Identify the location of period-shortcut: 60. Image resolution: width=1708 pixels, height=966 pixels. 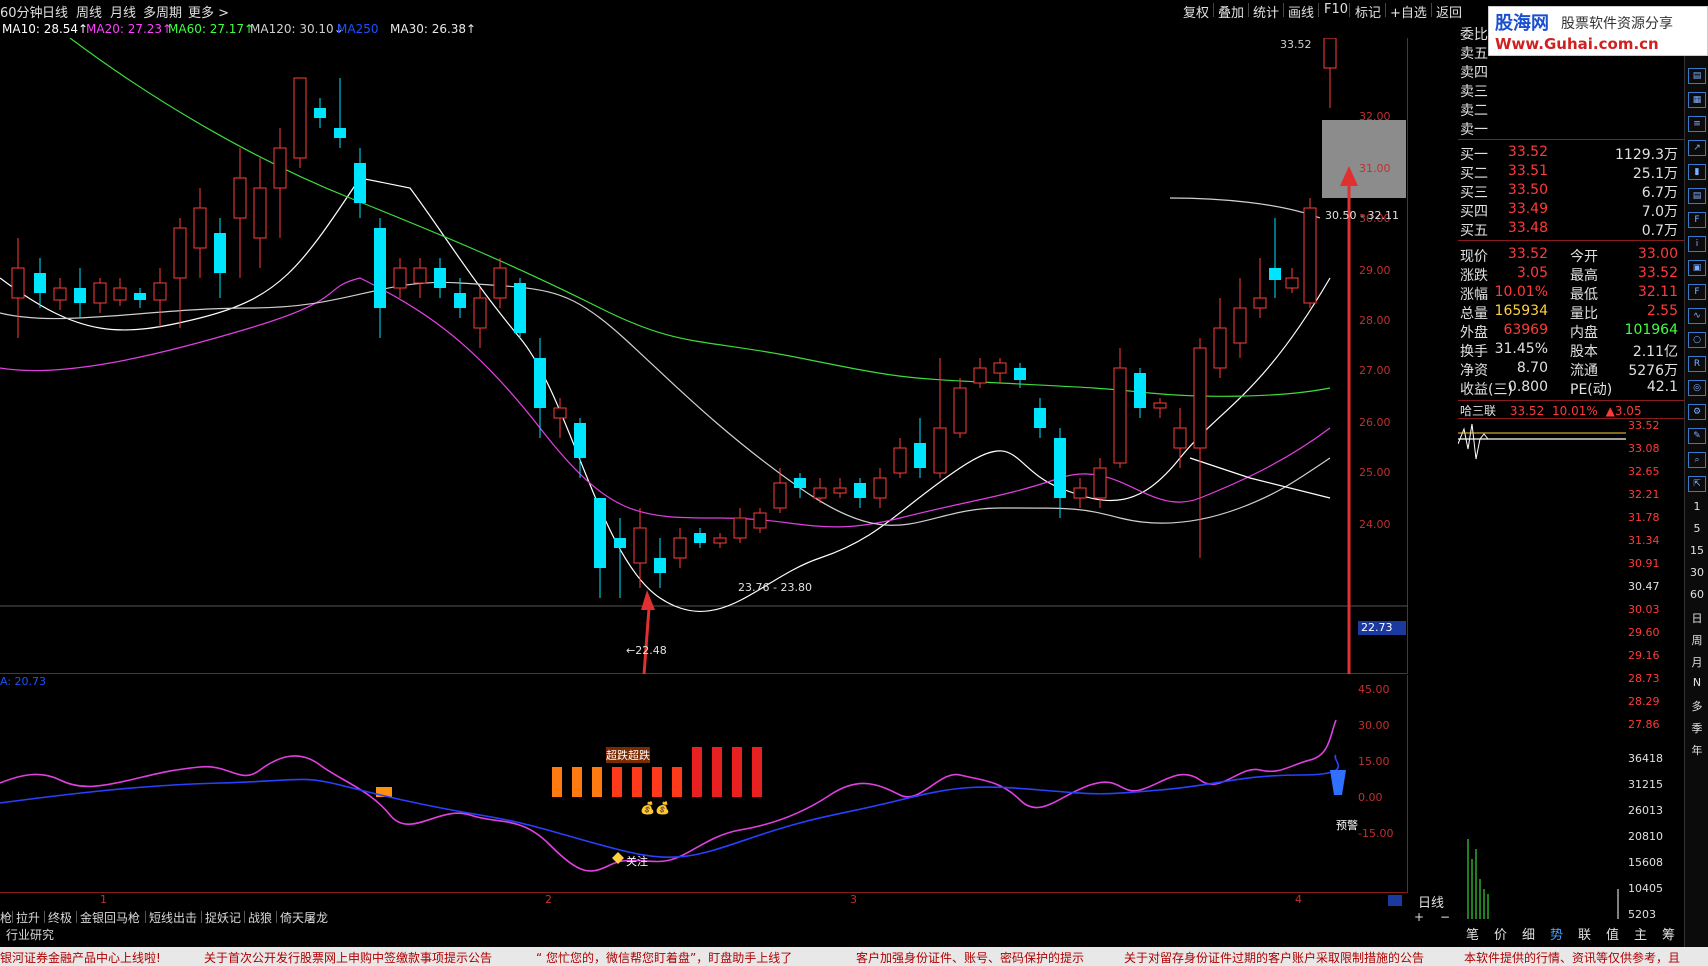
(1697, 594).